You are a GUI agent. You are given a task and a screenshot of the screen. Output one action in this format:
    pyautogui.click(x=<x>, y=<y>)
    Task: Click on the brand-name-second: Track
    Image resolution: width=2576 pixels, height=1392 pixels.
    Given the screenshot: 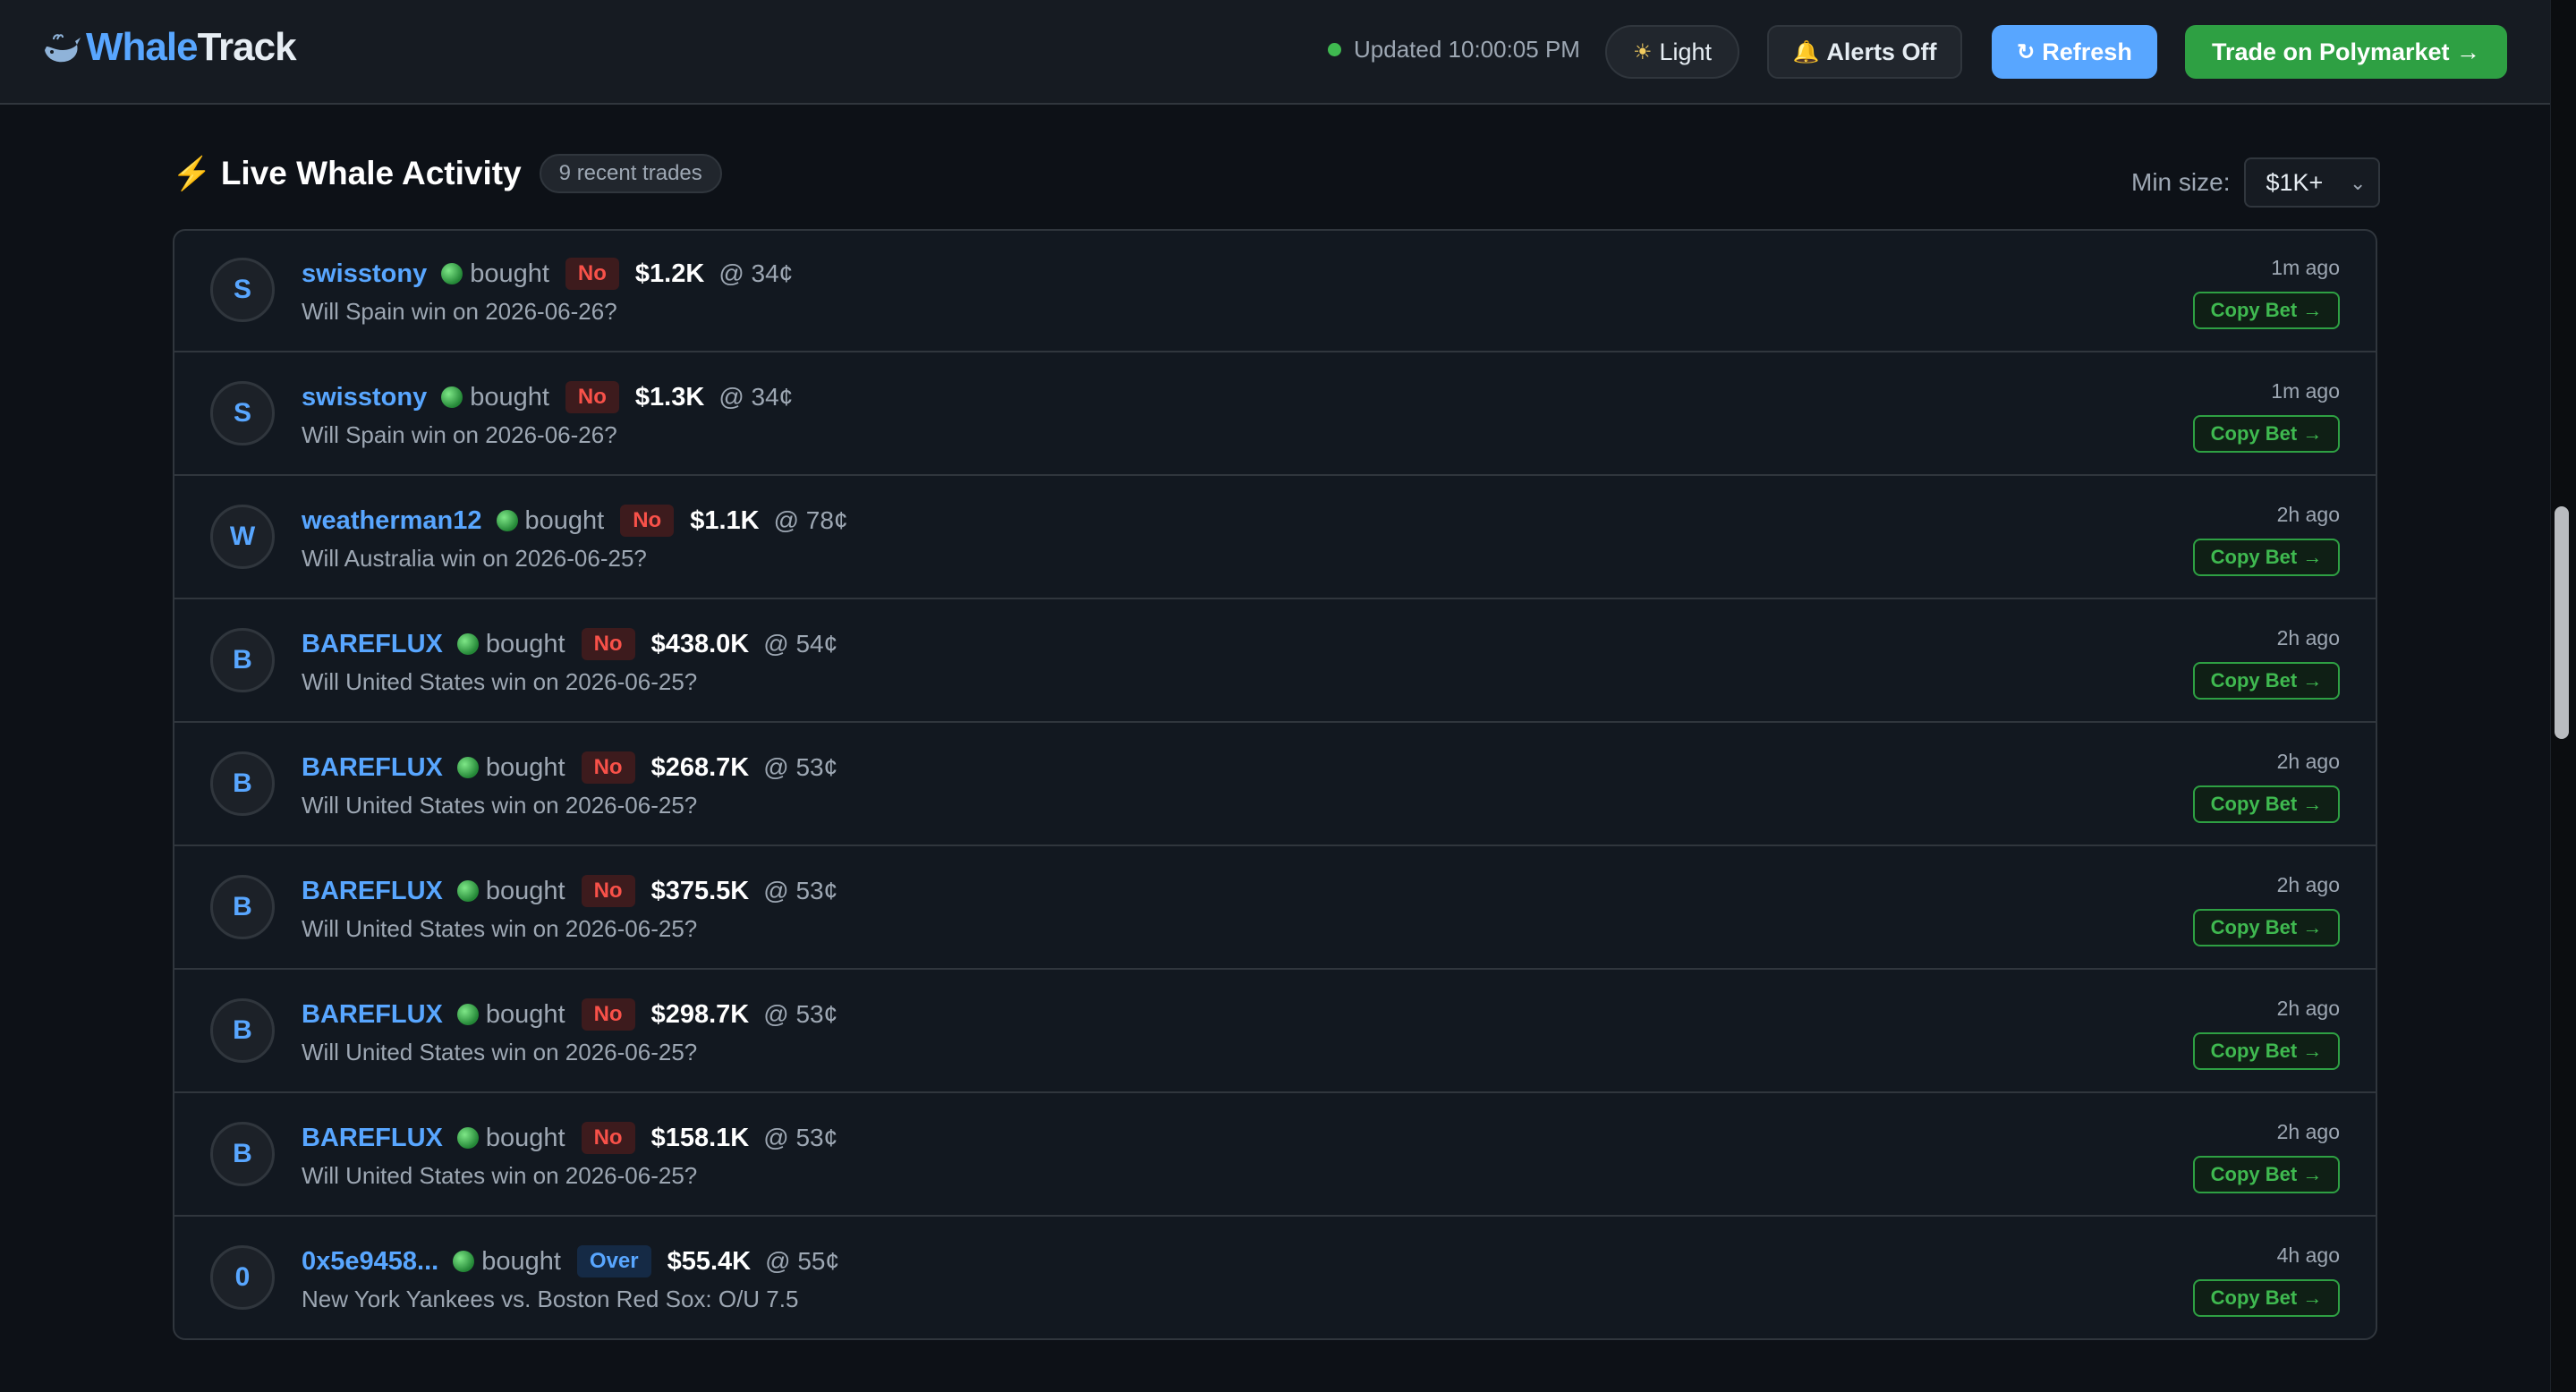 What is the action you would take?
    pyautogui.click(x=247, y=47)
    